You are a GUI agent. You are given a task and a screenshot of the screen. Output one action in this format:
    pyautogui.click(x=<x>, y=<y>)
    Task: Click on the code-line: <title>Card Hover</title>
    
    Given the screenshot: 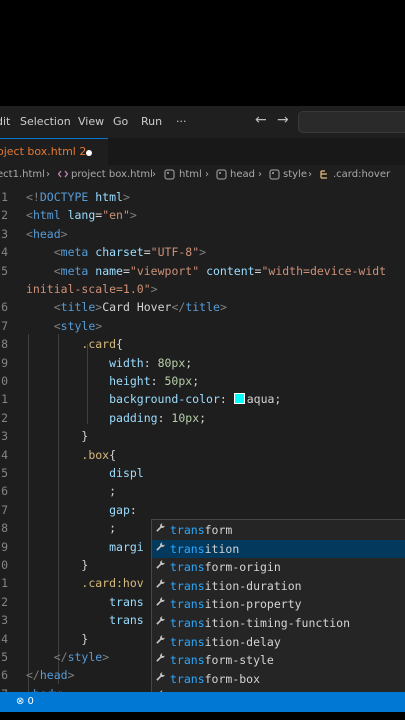 What is the action you would take?
    pyautogui.click(x=126, y=307)
    